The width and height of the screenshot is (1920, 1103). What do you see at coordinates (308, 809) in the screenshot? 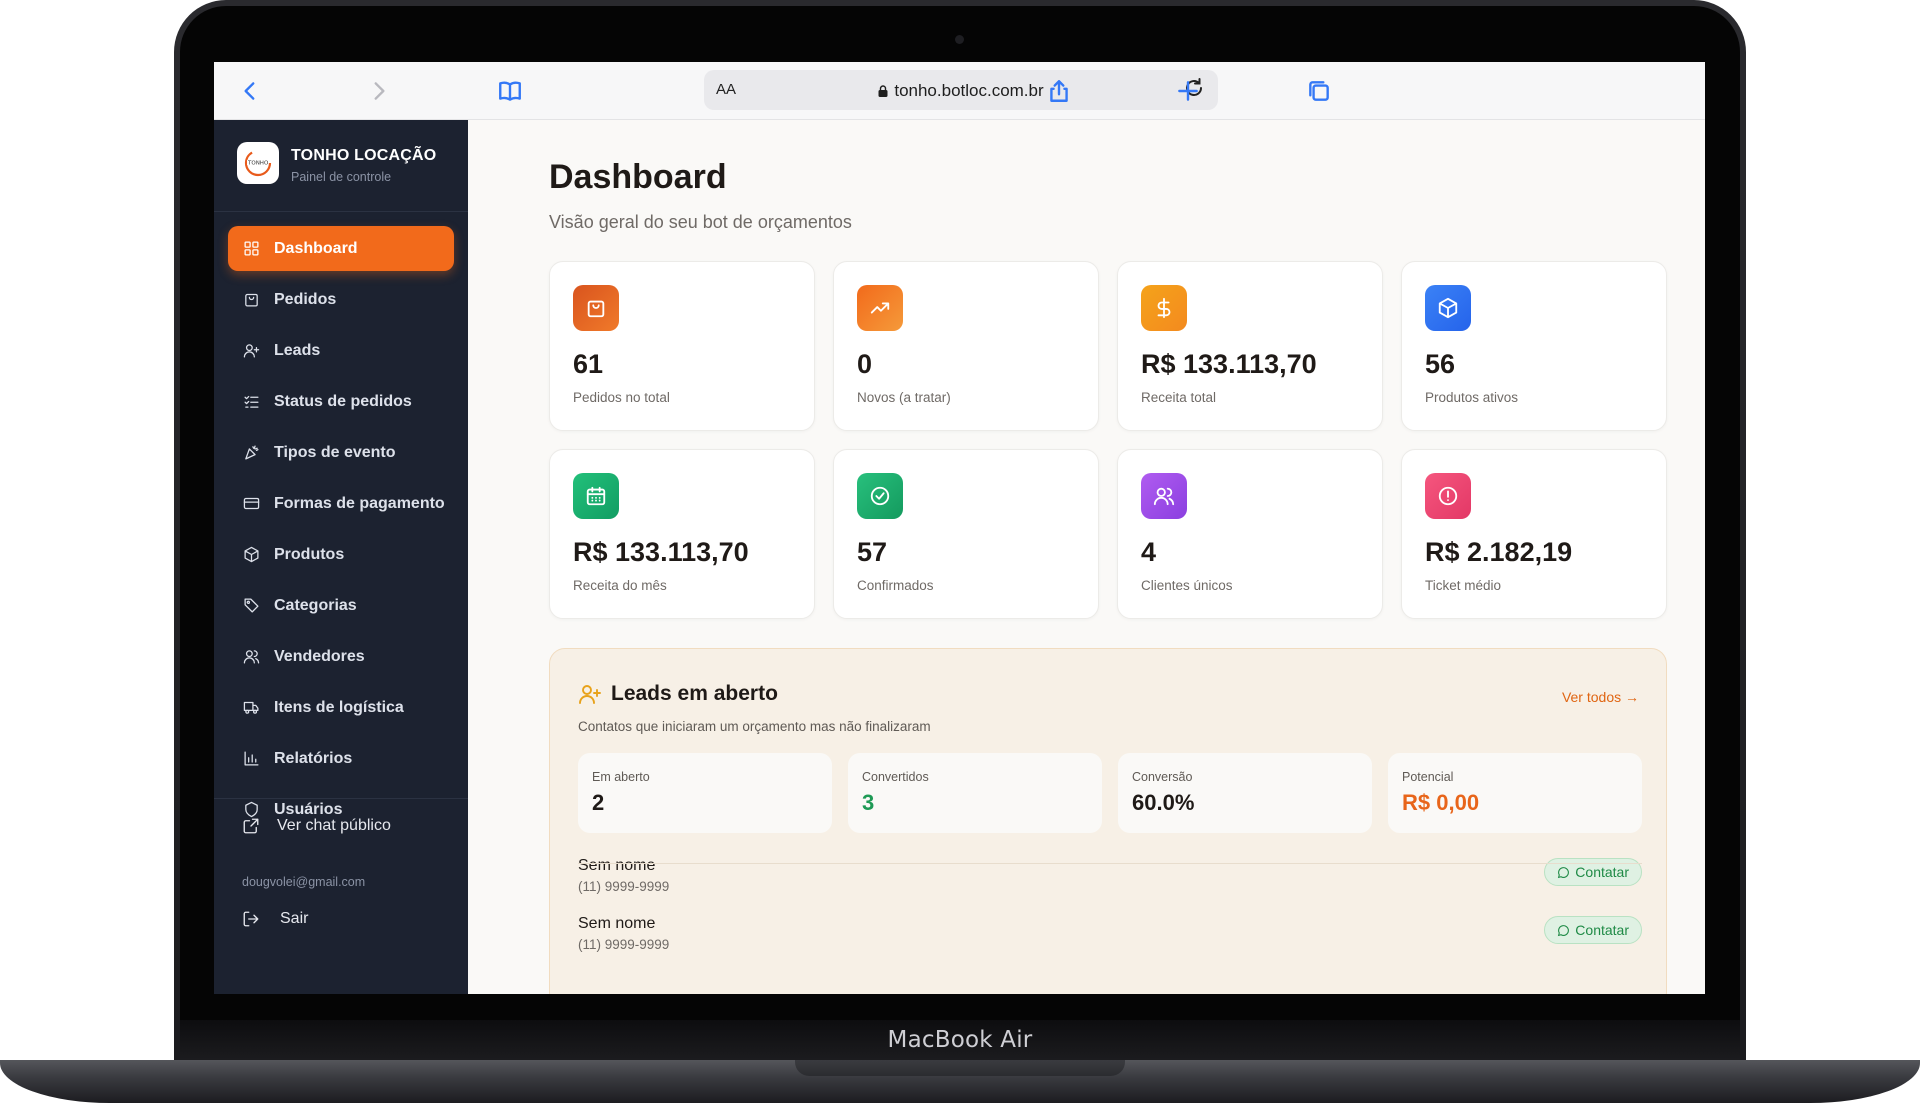
I see `sidebar-item-label: Usuários` at bounding box center [308, 809].